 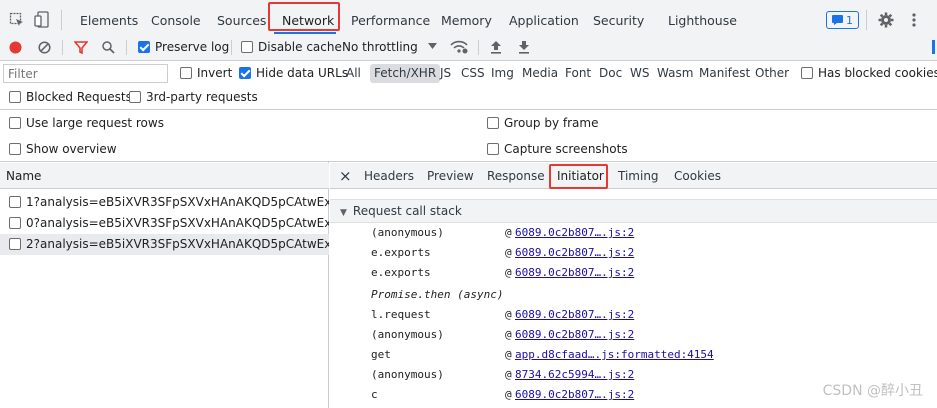 I want to click on frame-function: e.exports, so click(x=401, y=252).